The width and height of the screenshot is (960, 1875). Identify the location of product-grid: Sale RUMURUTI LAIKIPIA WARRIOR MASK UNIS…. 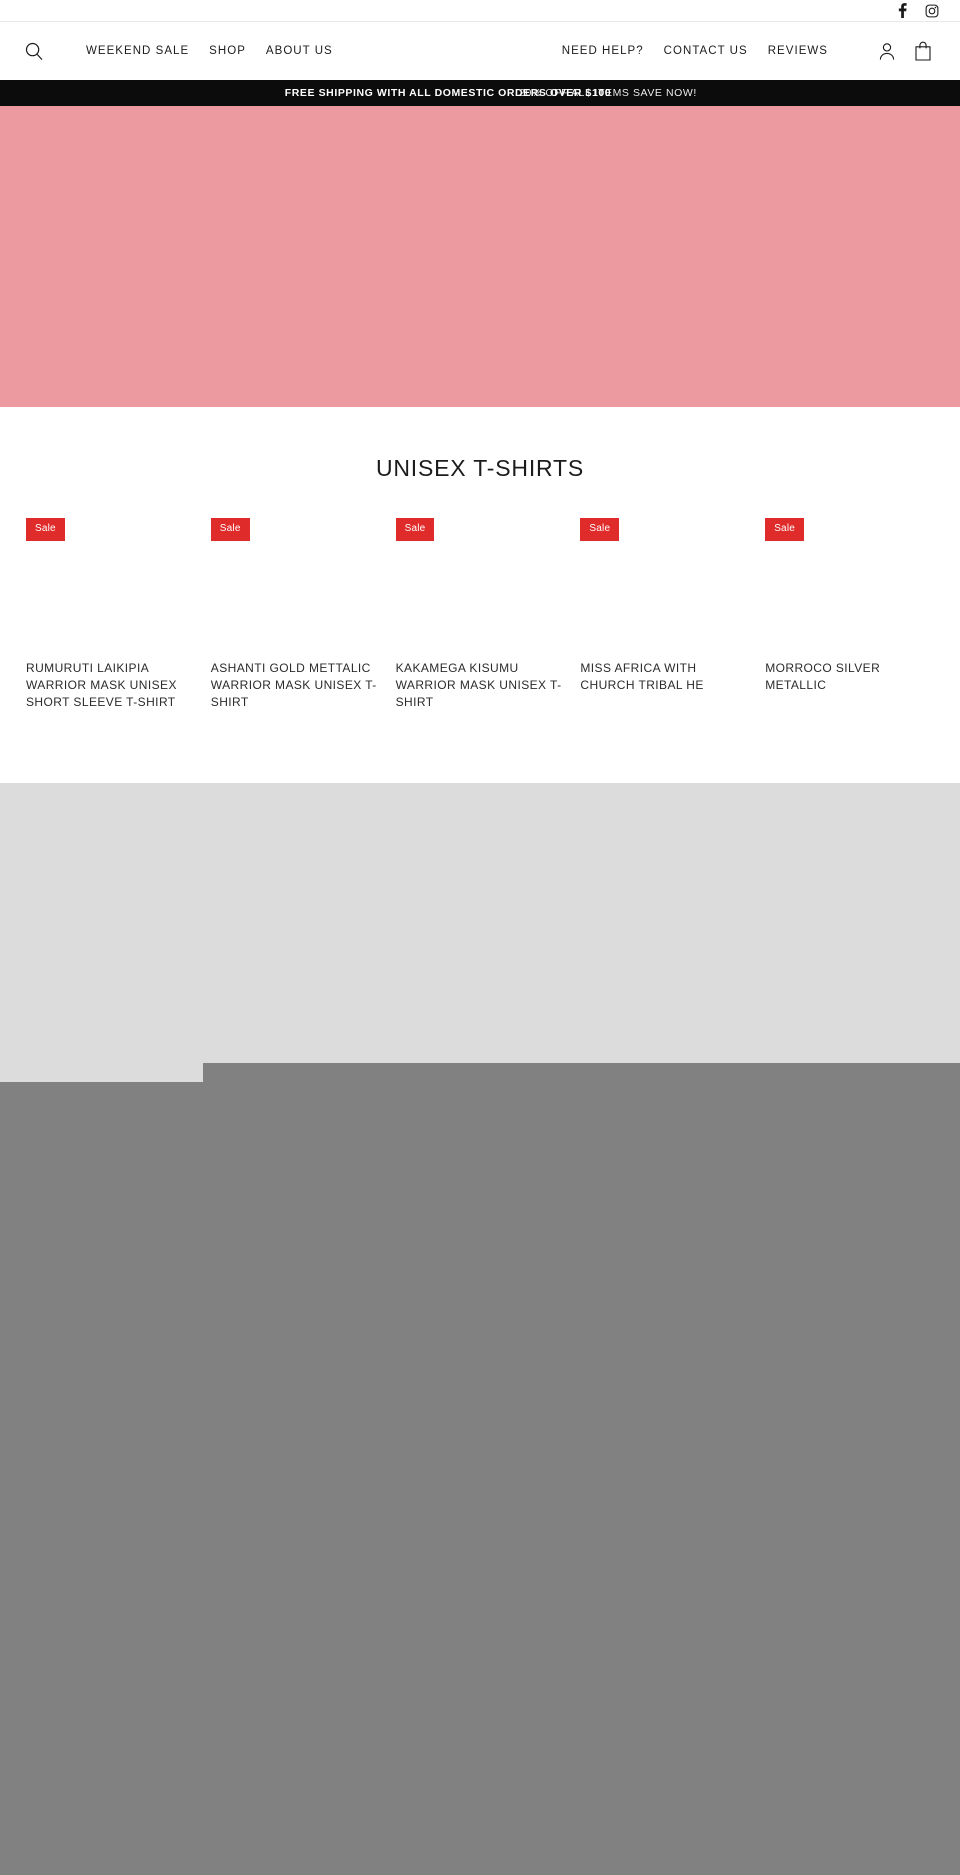
(480, 614).